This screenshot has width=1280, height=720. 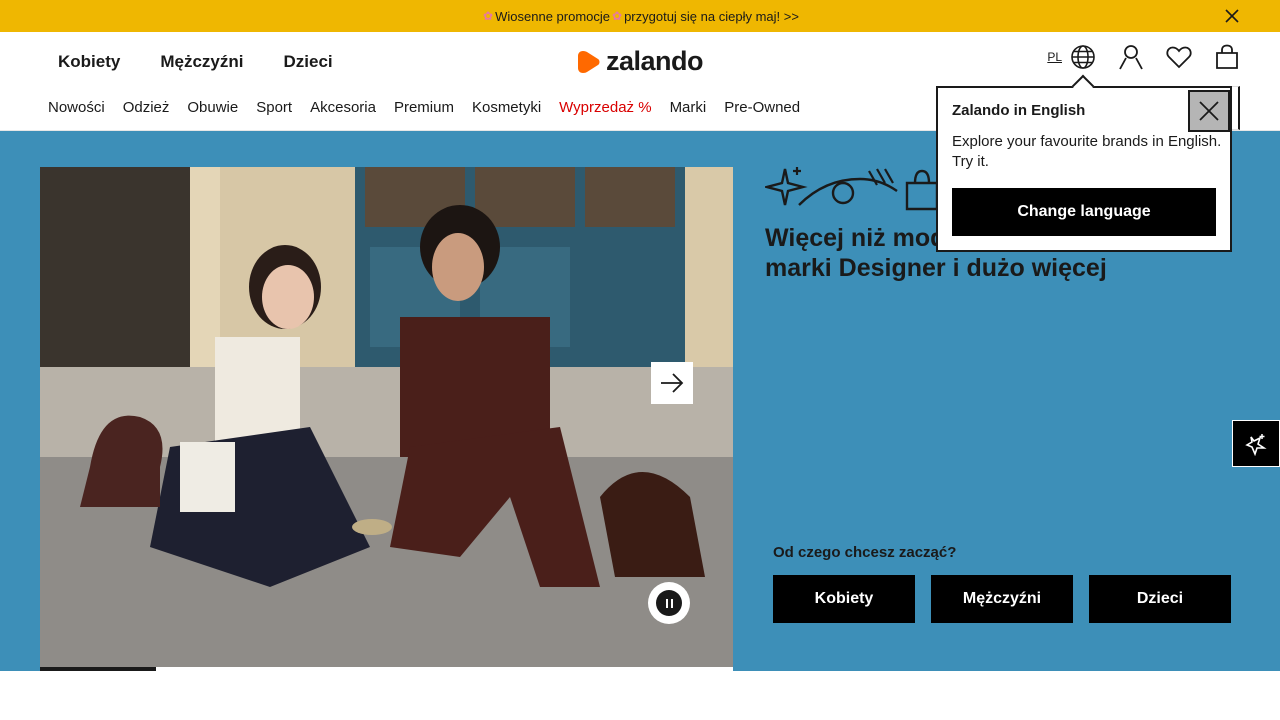 I want to click on popup-title: Zalando in English, so click(x=1019, y=110).